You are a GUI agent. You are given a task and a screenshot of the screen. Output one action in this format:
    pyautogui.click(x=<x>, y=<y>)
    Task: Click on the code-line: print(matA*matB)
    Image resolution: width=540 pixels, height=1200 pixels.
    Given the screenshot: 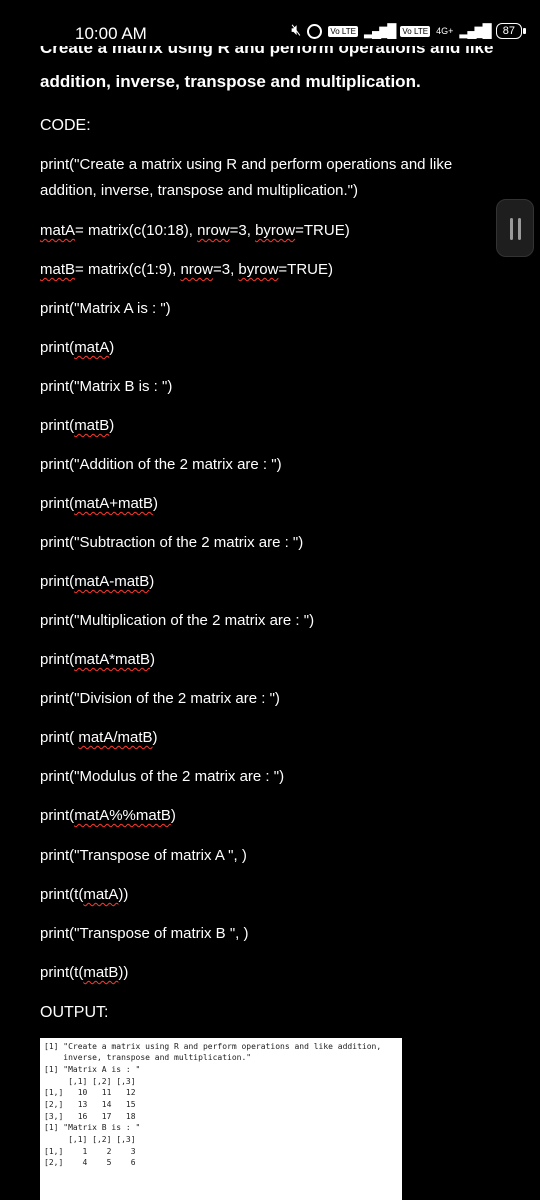 What is the action you would take?
    pyautogui.click(x=97, y=660)
    